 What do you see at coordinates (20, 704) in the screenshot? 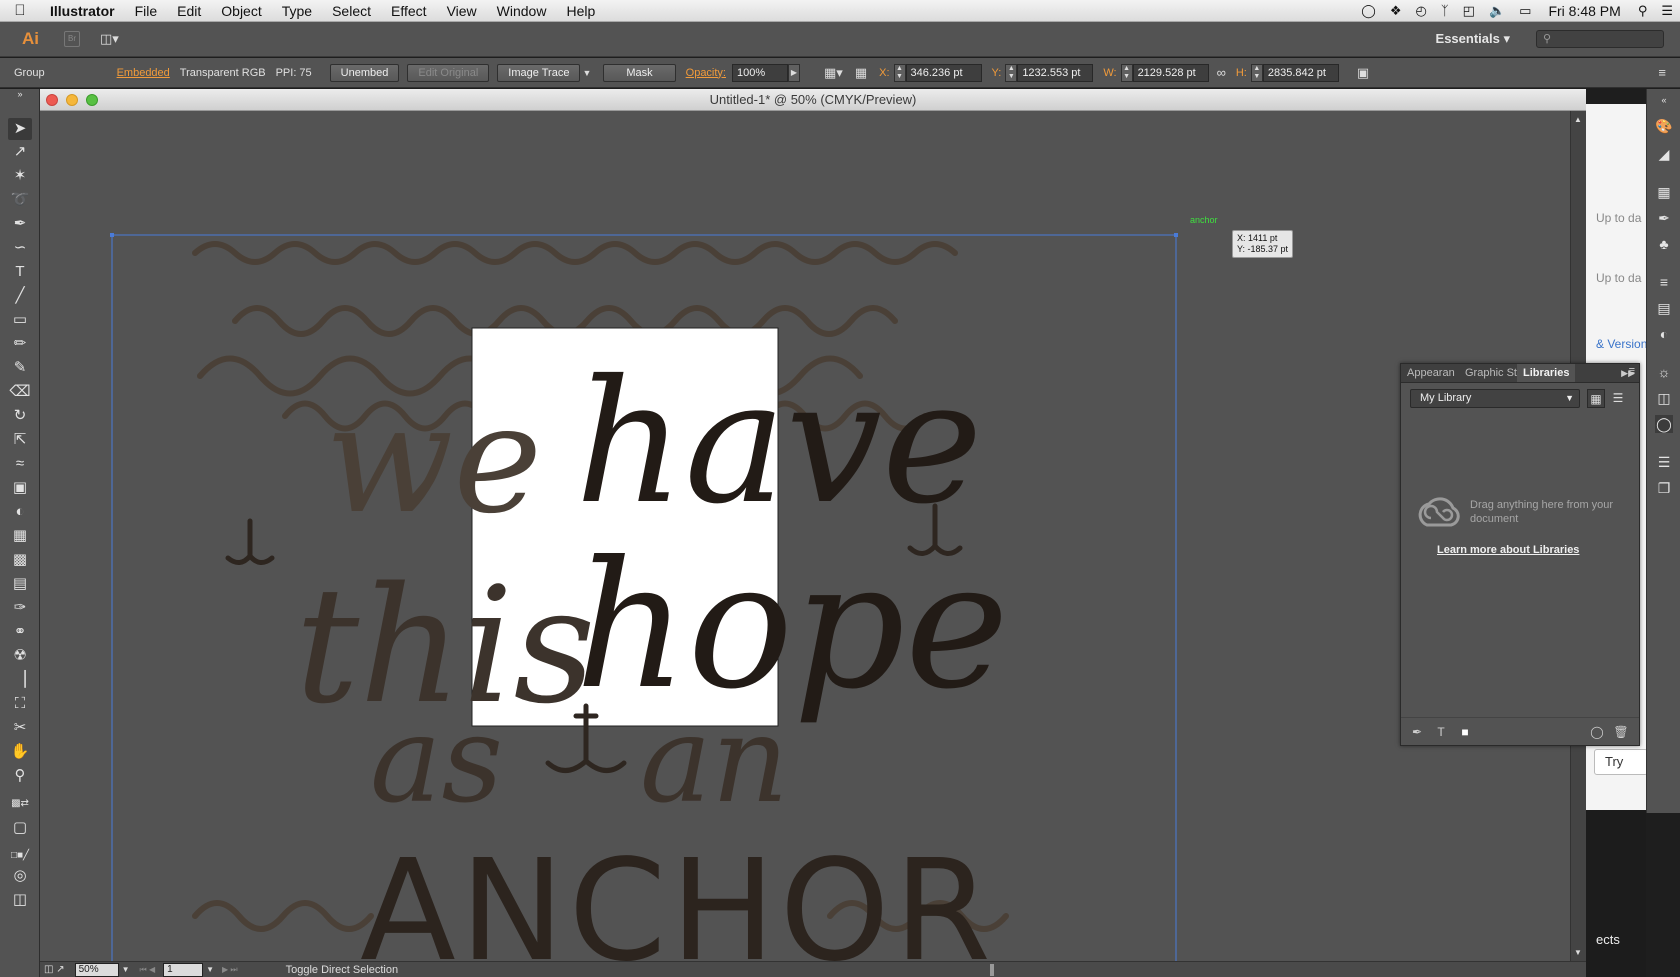
I see `artboard-tool-icon: ⛶` at bounding box center [20, 704].